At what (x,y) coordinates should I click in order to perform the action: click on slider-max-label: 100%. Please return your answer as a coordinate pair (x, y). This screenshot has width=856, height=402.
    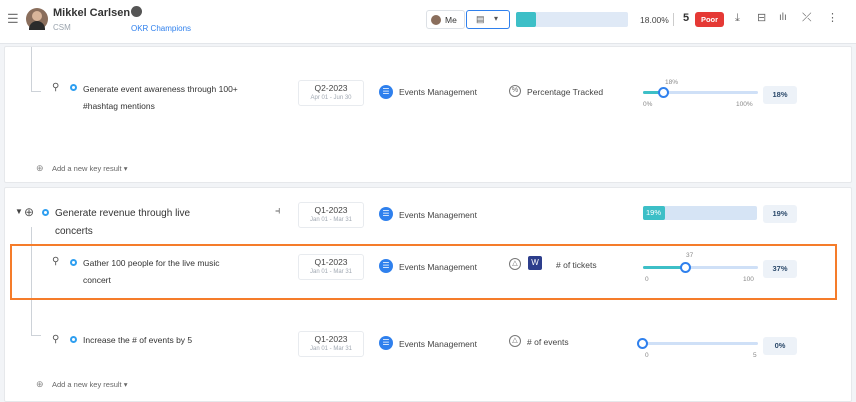
    Looking at the image, I should click on (744, 104).